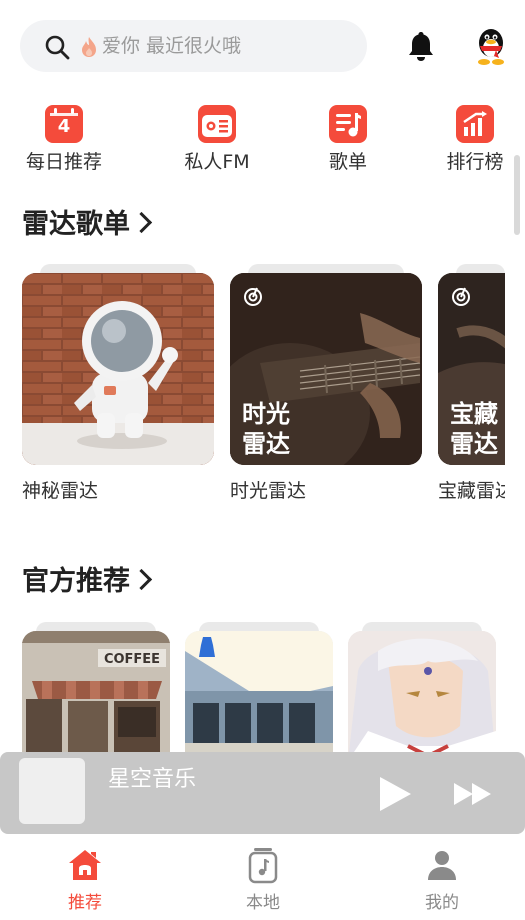 Image resolution: width=525 pixels, height=920 pixels. I want to click on official-title-text: 官方推荐, so click(76, 581).